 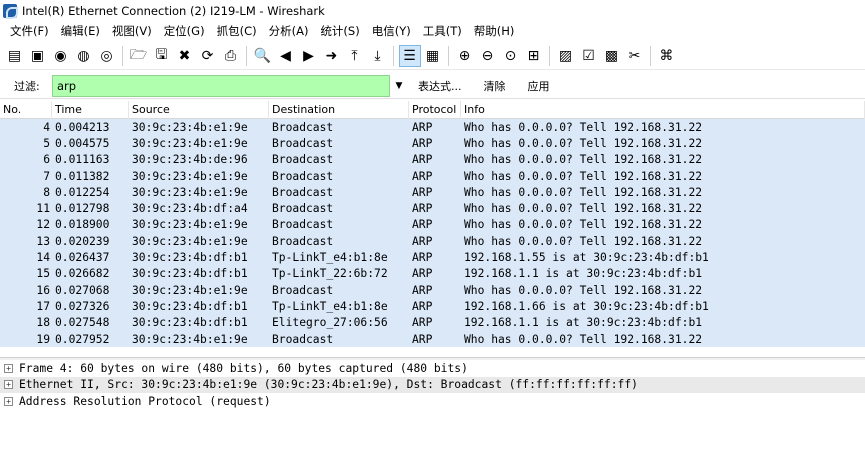 I want to click on main-toolbar: ▤ ▣ ◉ ◍ ◎ 🗁 🖫 ✖ ⟳ ⎙ 🔍 ◀ ▶ ➜ ⤒ ⤓ ☰ ▦ ⊕ ⊖ ⊙ ⊞ ▨ ☑ ▩ ✂ ⌘, so click(x=432, y=56).